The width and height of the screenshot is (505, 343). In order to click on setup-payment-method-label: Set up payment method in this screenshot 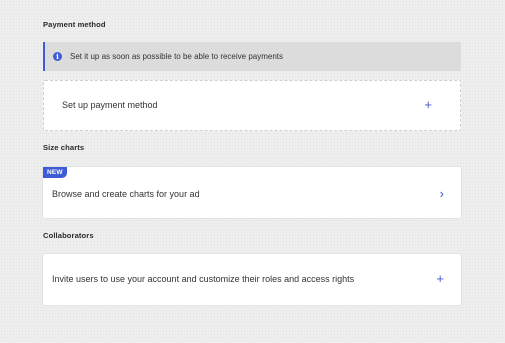, I will do `click(110, 105)`.